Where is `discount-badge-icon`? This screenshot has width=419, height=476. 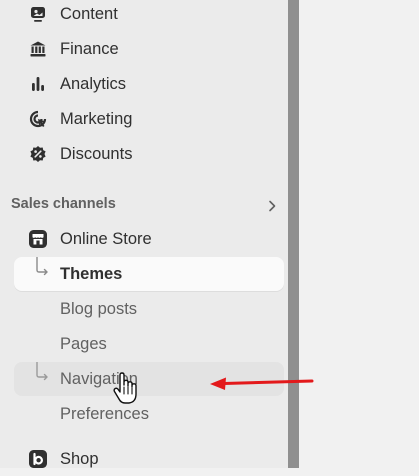 discount-badge-icon is located at coordinates (38, 154).